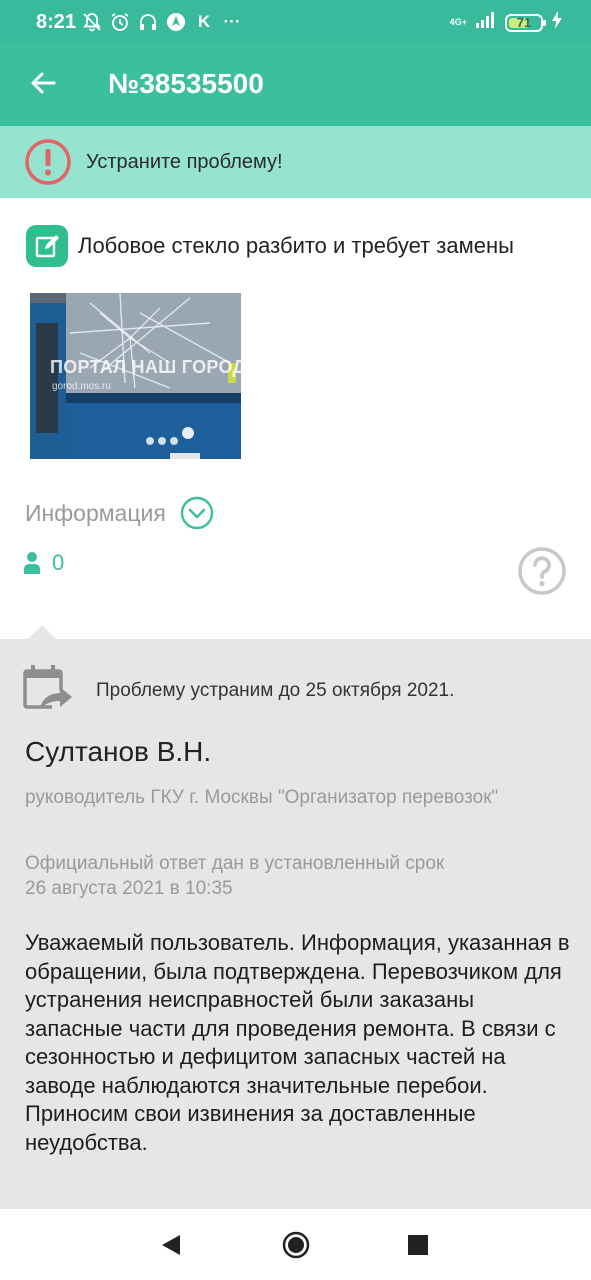  What do you see at coordinates (47, 246) in the screenshot?
I see `edit-note-icon` at bounding box center [47, 246].